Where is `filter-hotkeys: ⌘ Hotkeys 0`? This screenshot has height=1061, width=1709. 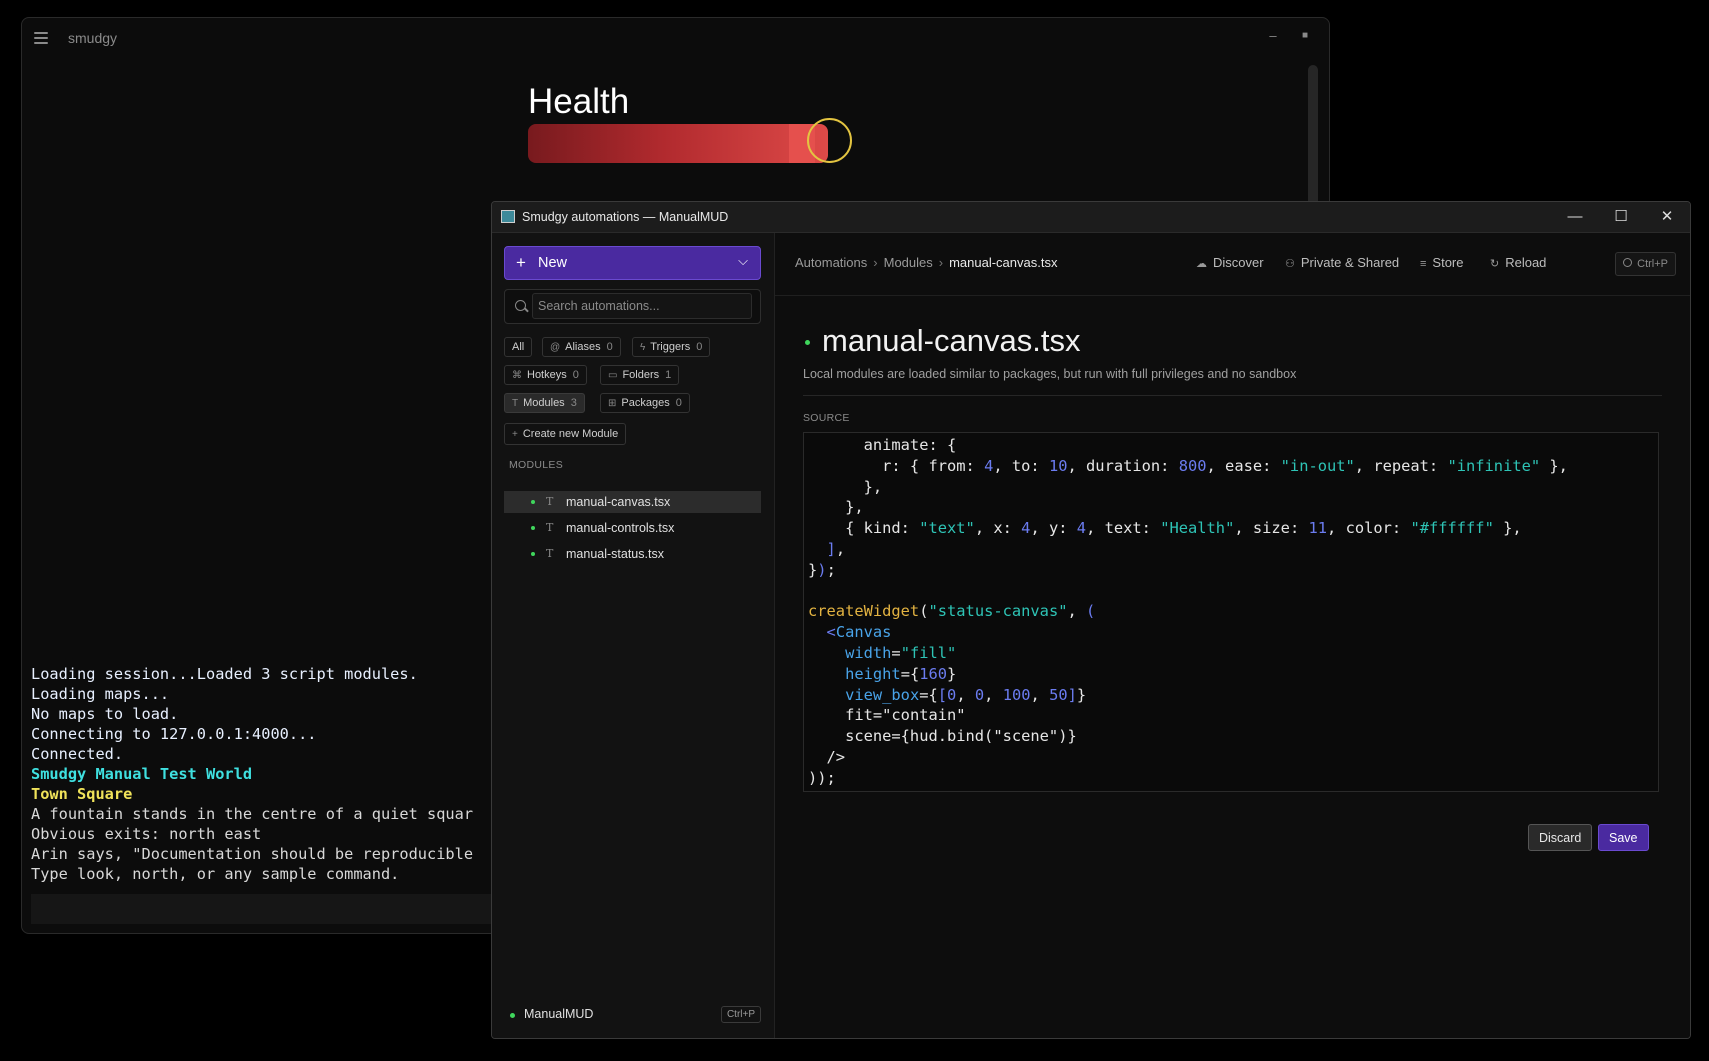
filter-hotkeys: ⌘ Hotkeys 0 is located at coordinates (545, 375).